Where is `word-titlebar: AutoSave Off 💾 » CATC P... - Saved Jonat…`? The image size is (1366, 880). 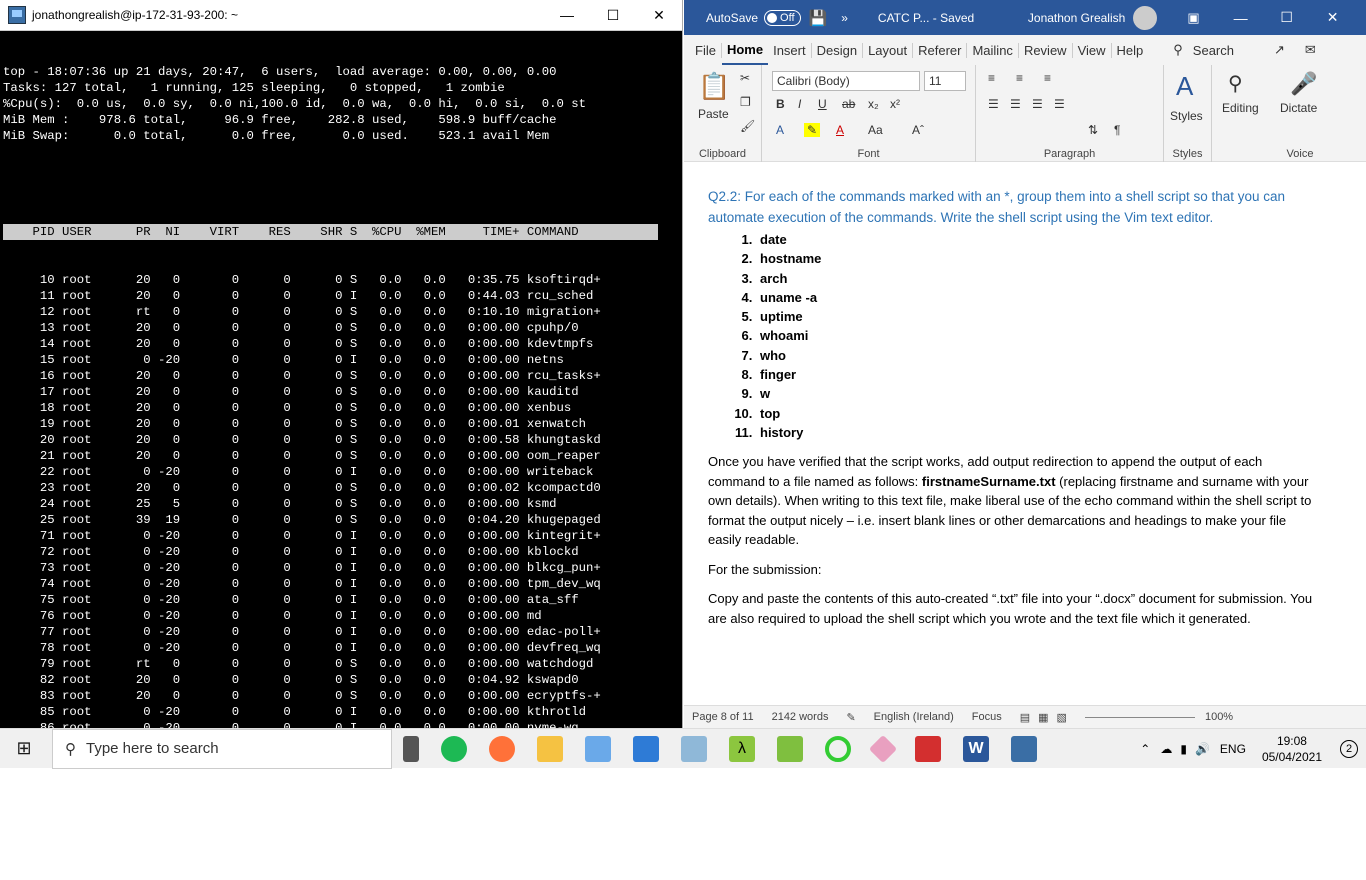 word-titlebar: AutoSave Off 💾 » CATC P... - Saved Jonat… is located at coordinates (1025, 17).